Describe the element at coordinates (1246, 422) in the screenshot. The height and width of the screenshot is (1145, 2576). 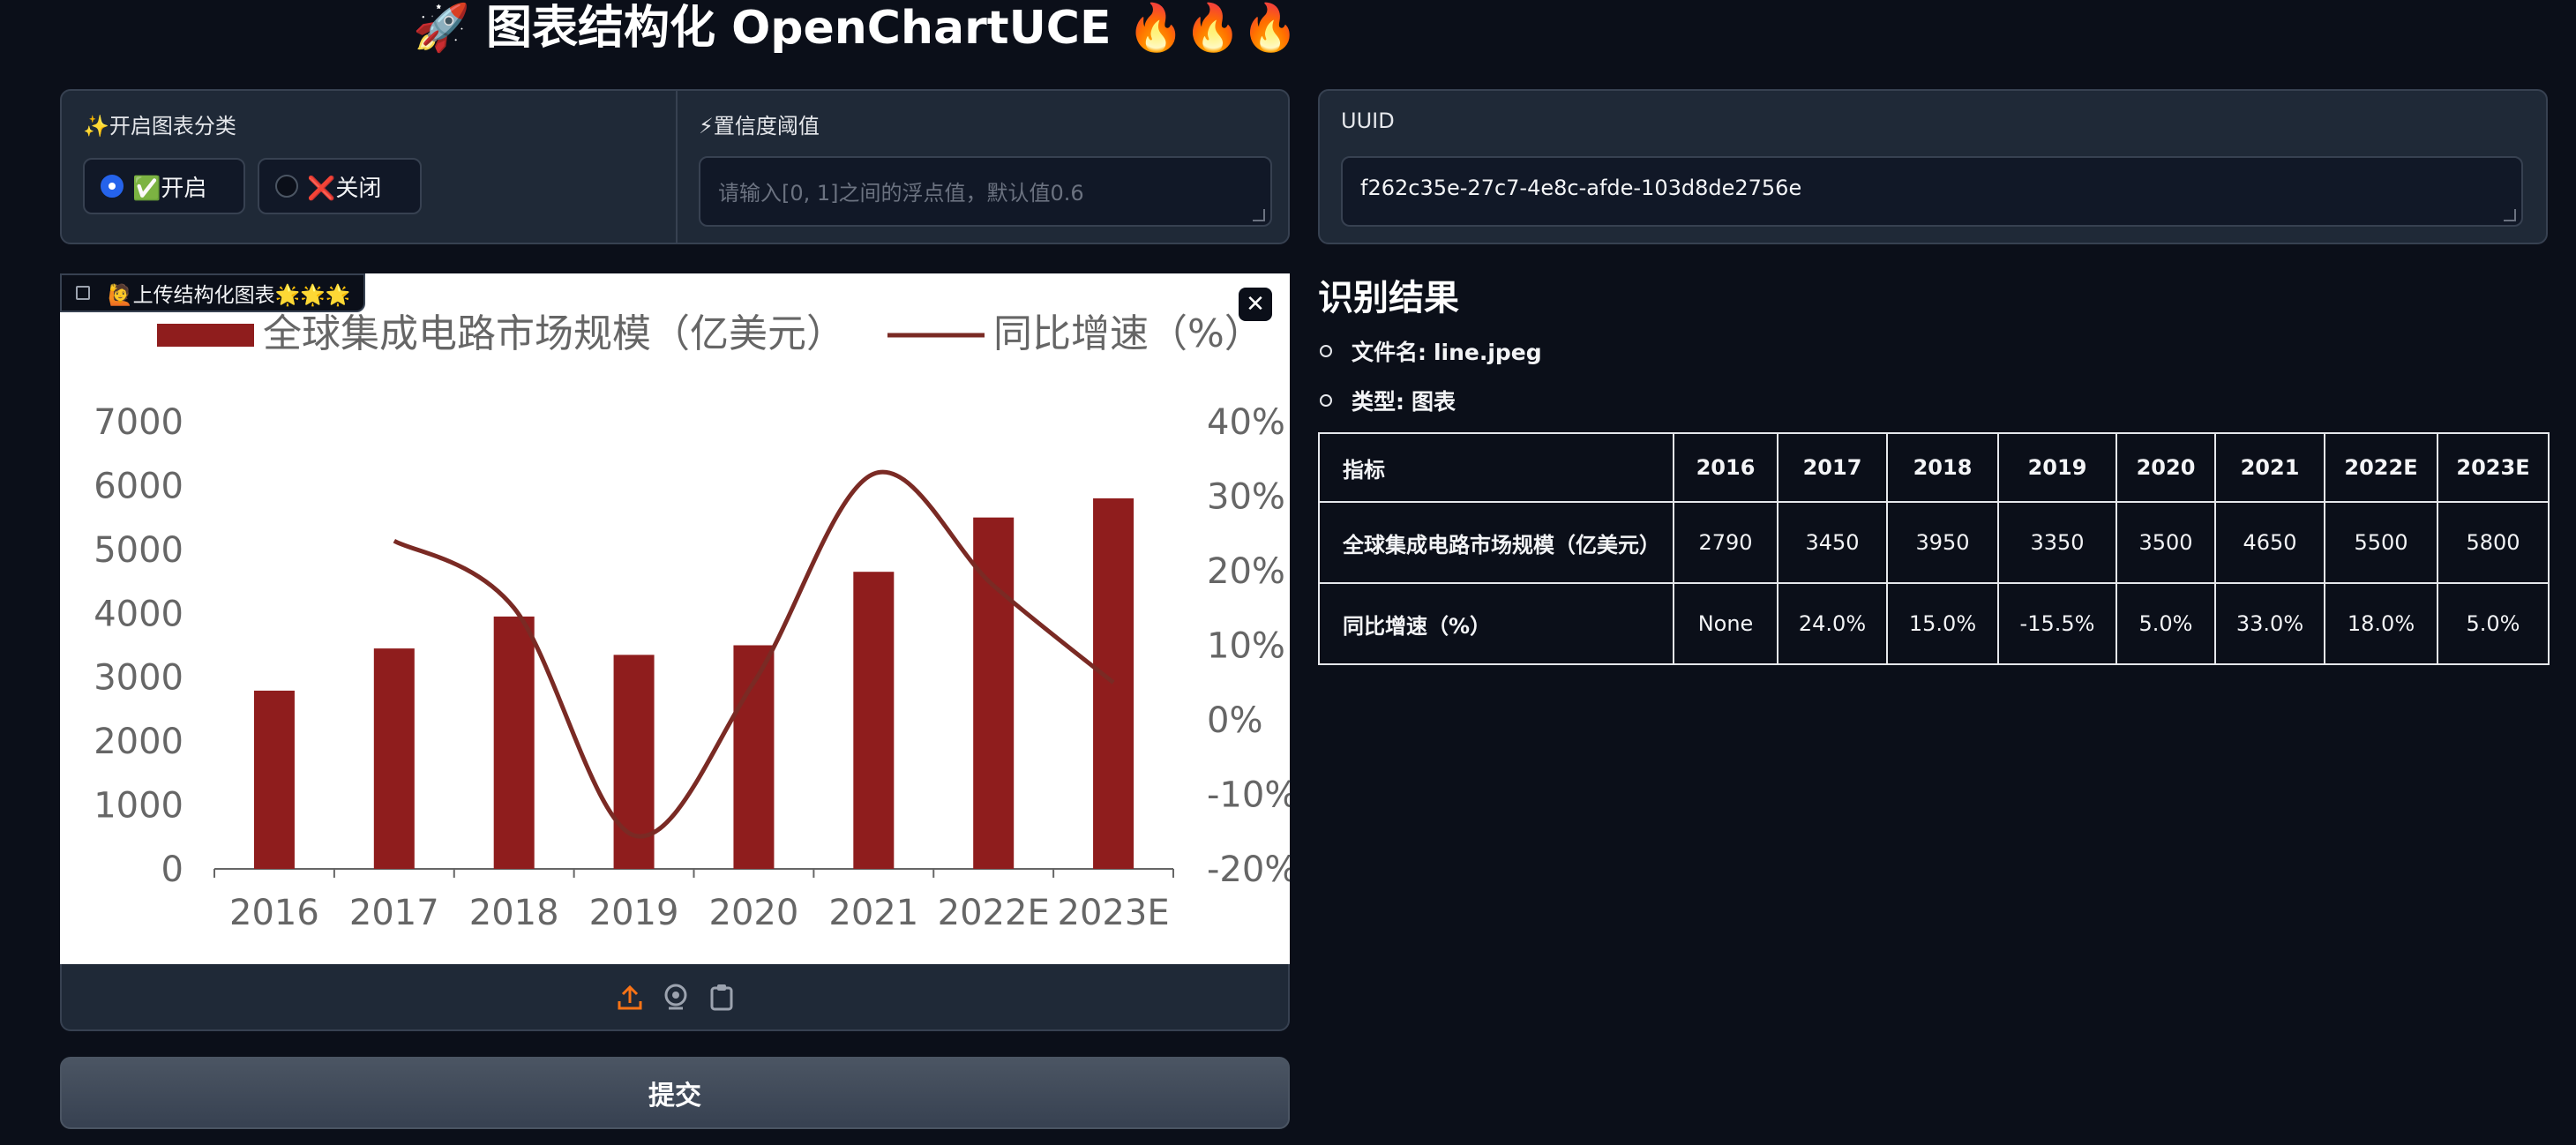
I see `y-right-tick-label: 40%` at that location.